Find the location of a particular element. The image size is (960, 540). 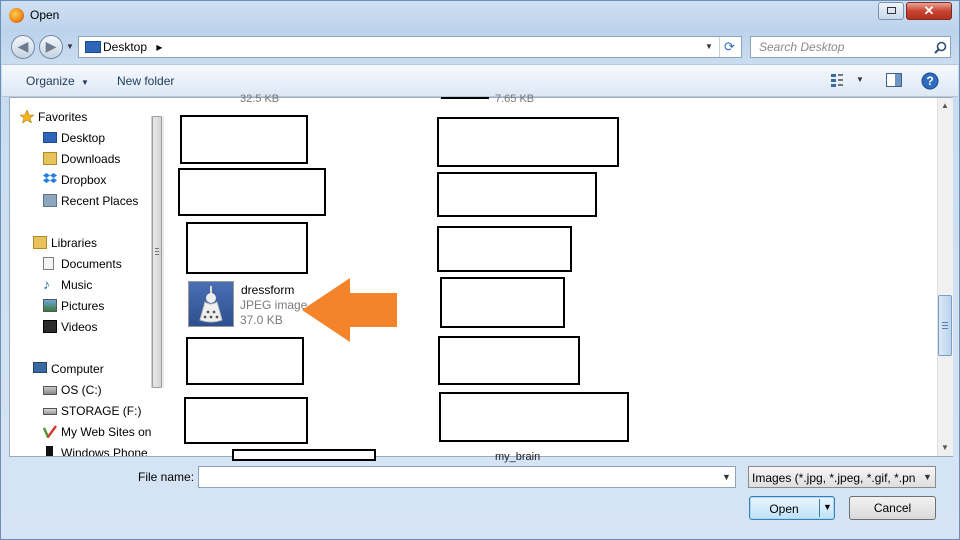

dress-form-image is located at coordinates (211, 304).